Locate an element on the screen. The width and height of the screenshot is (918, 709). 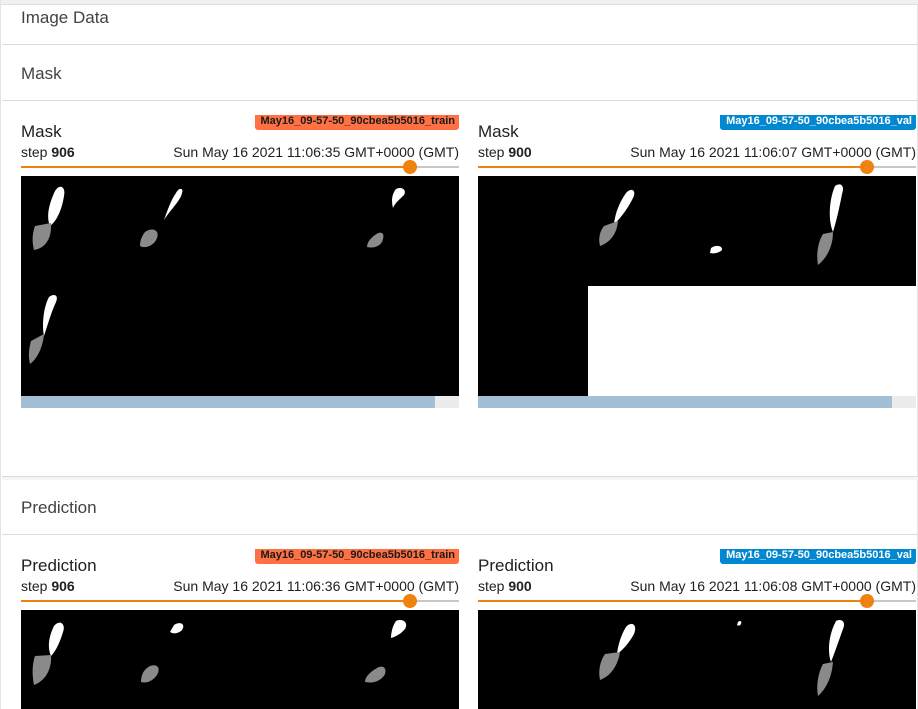
panel-header: Image Data is located at coordinates (460, 26).